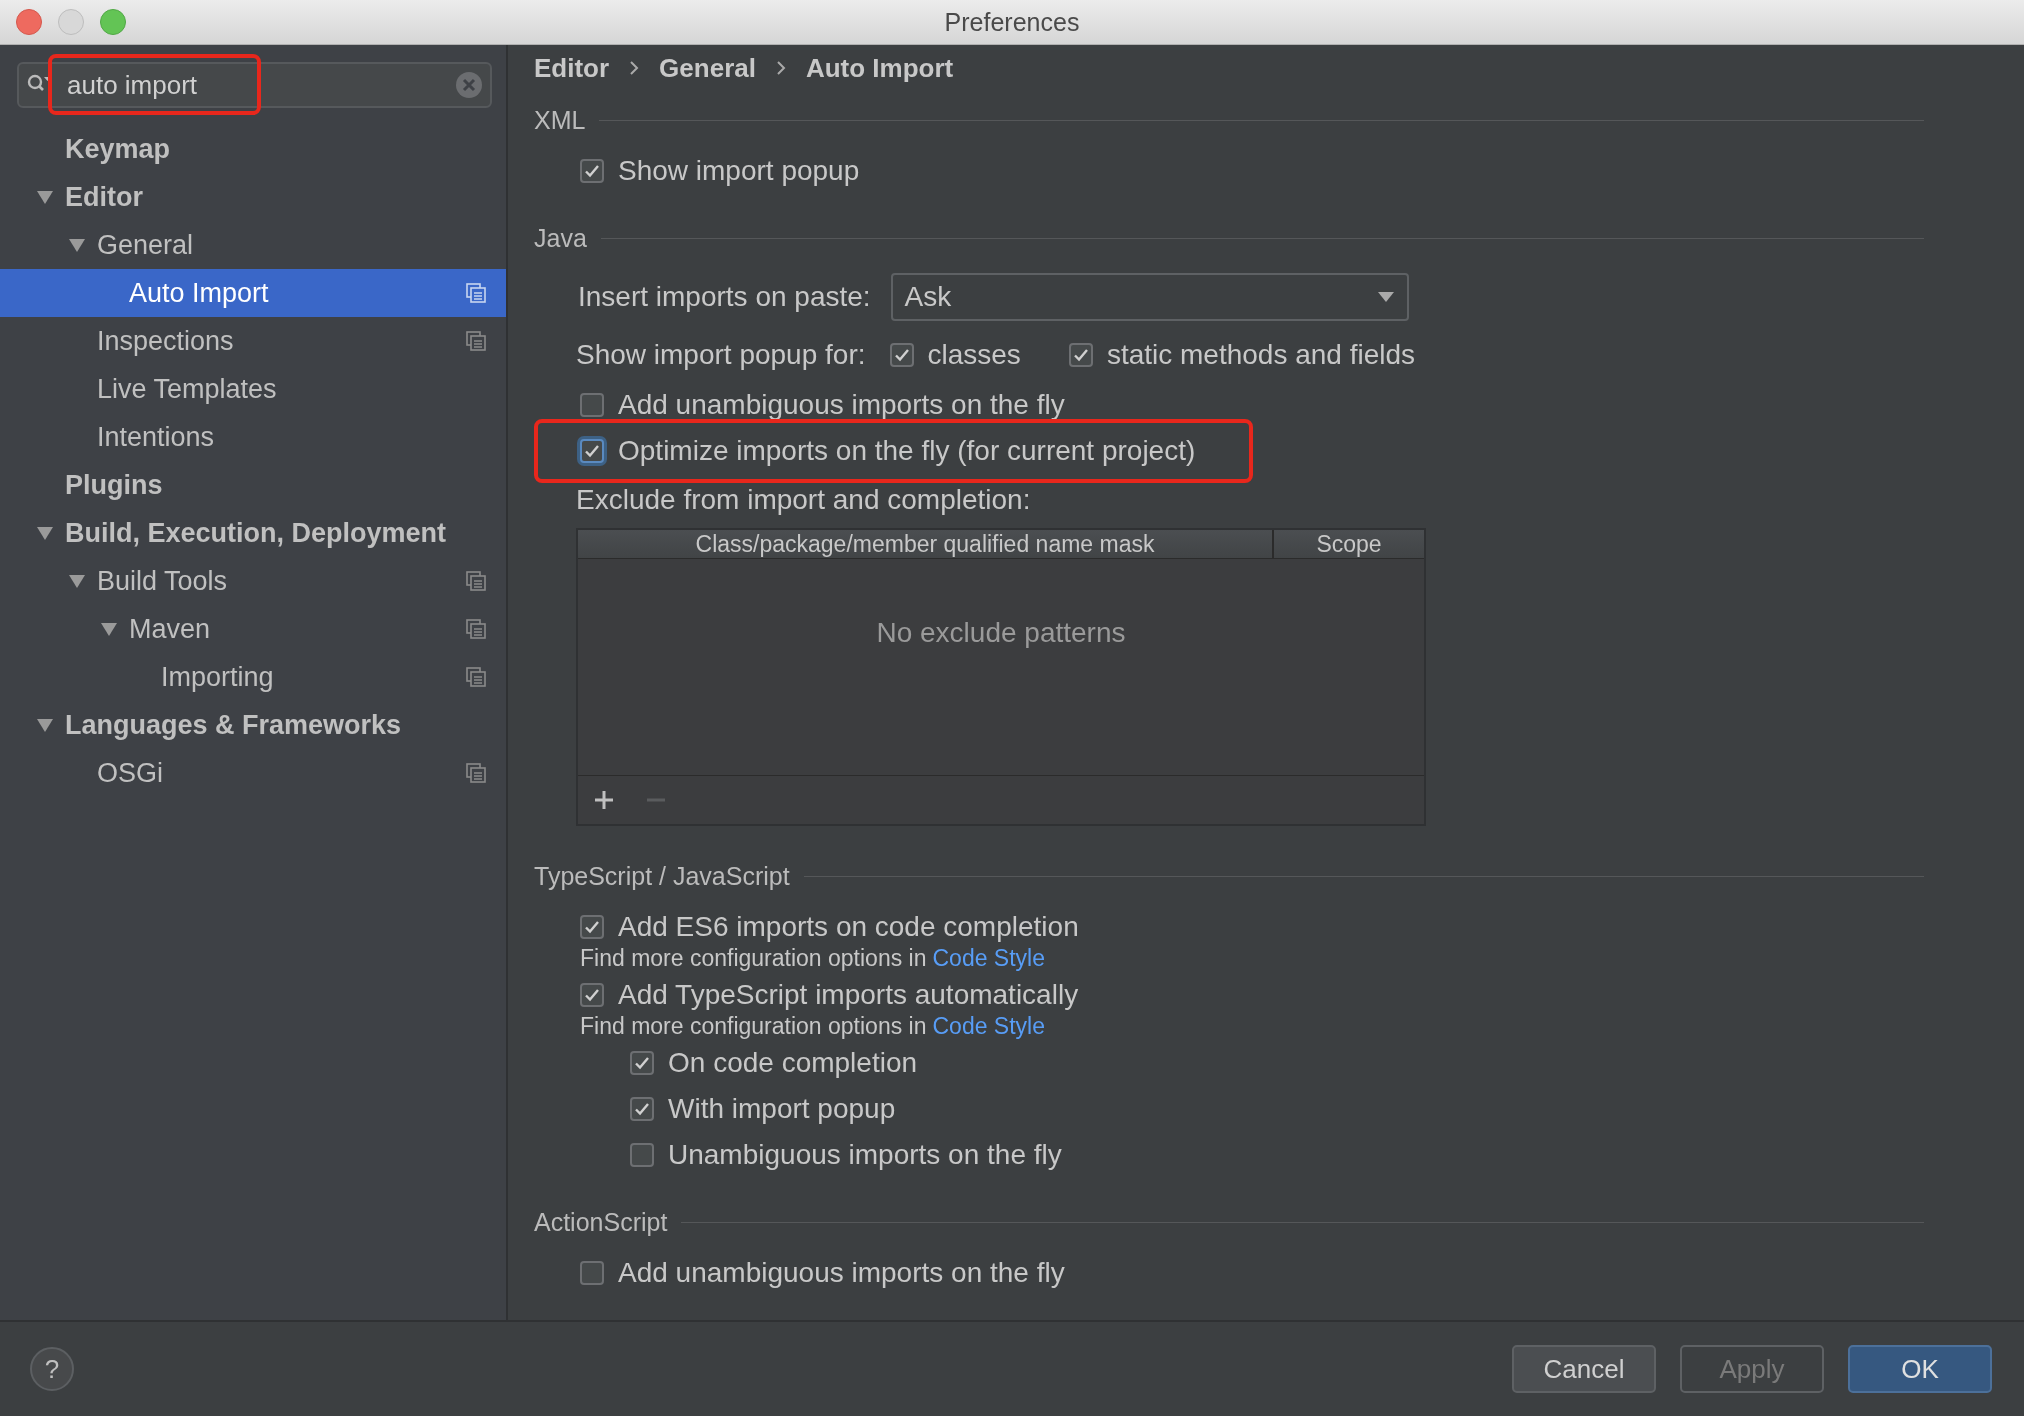 The image size is (2024, 1416). What do you see at coordinates (572, 68) in the screenshot?
I see `breadcrumb-item: Editor` at bounding box center [572, 68].